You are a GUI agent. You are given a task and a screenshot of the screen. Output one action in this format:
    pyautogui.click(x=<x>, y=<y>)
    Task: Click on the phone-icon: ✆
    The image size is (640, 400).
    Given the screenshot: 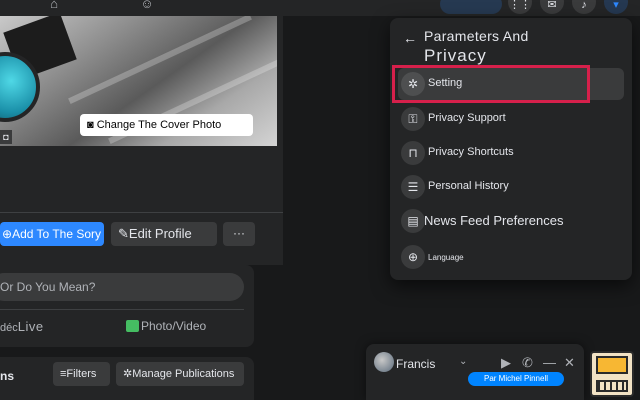 What is the action you would take?
    pyautogui.click(x=527, y=363)
    